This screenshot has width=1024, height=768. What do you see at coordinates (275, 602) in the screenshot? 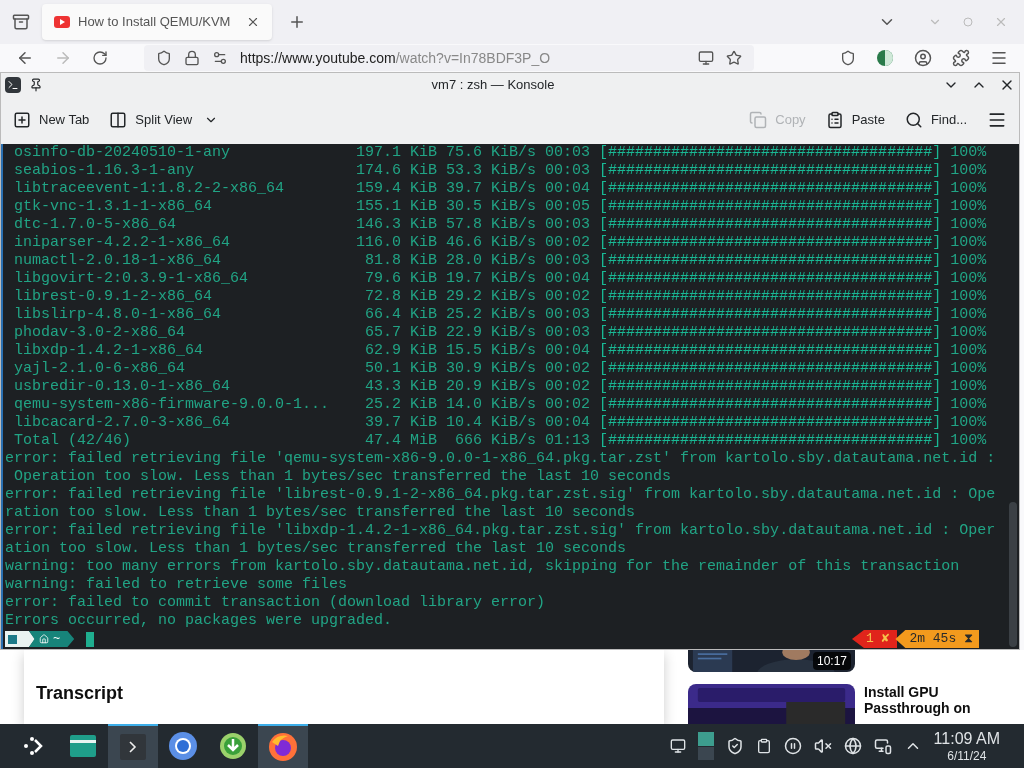
I see `log-line: error: failed to commit transaction (download library error)` at bounding box center [275, 602].